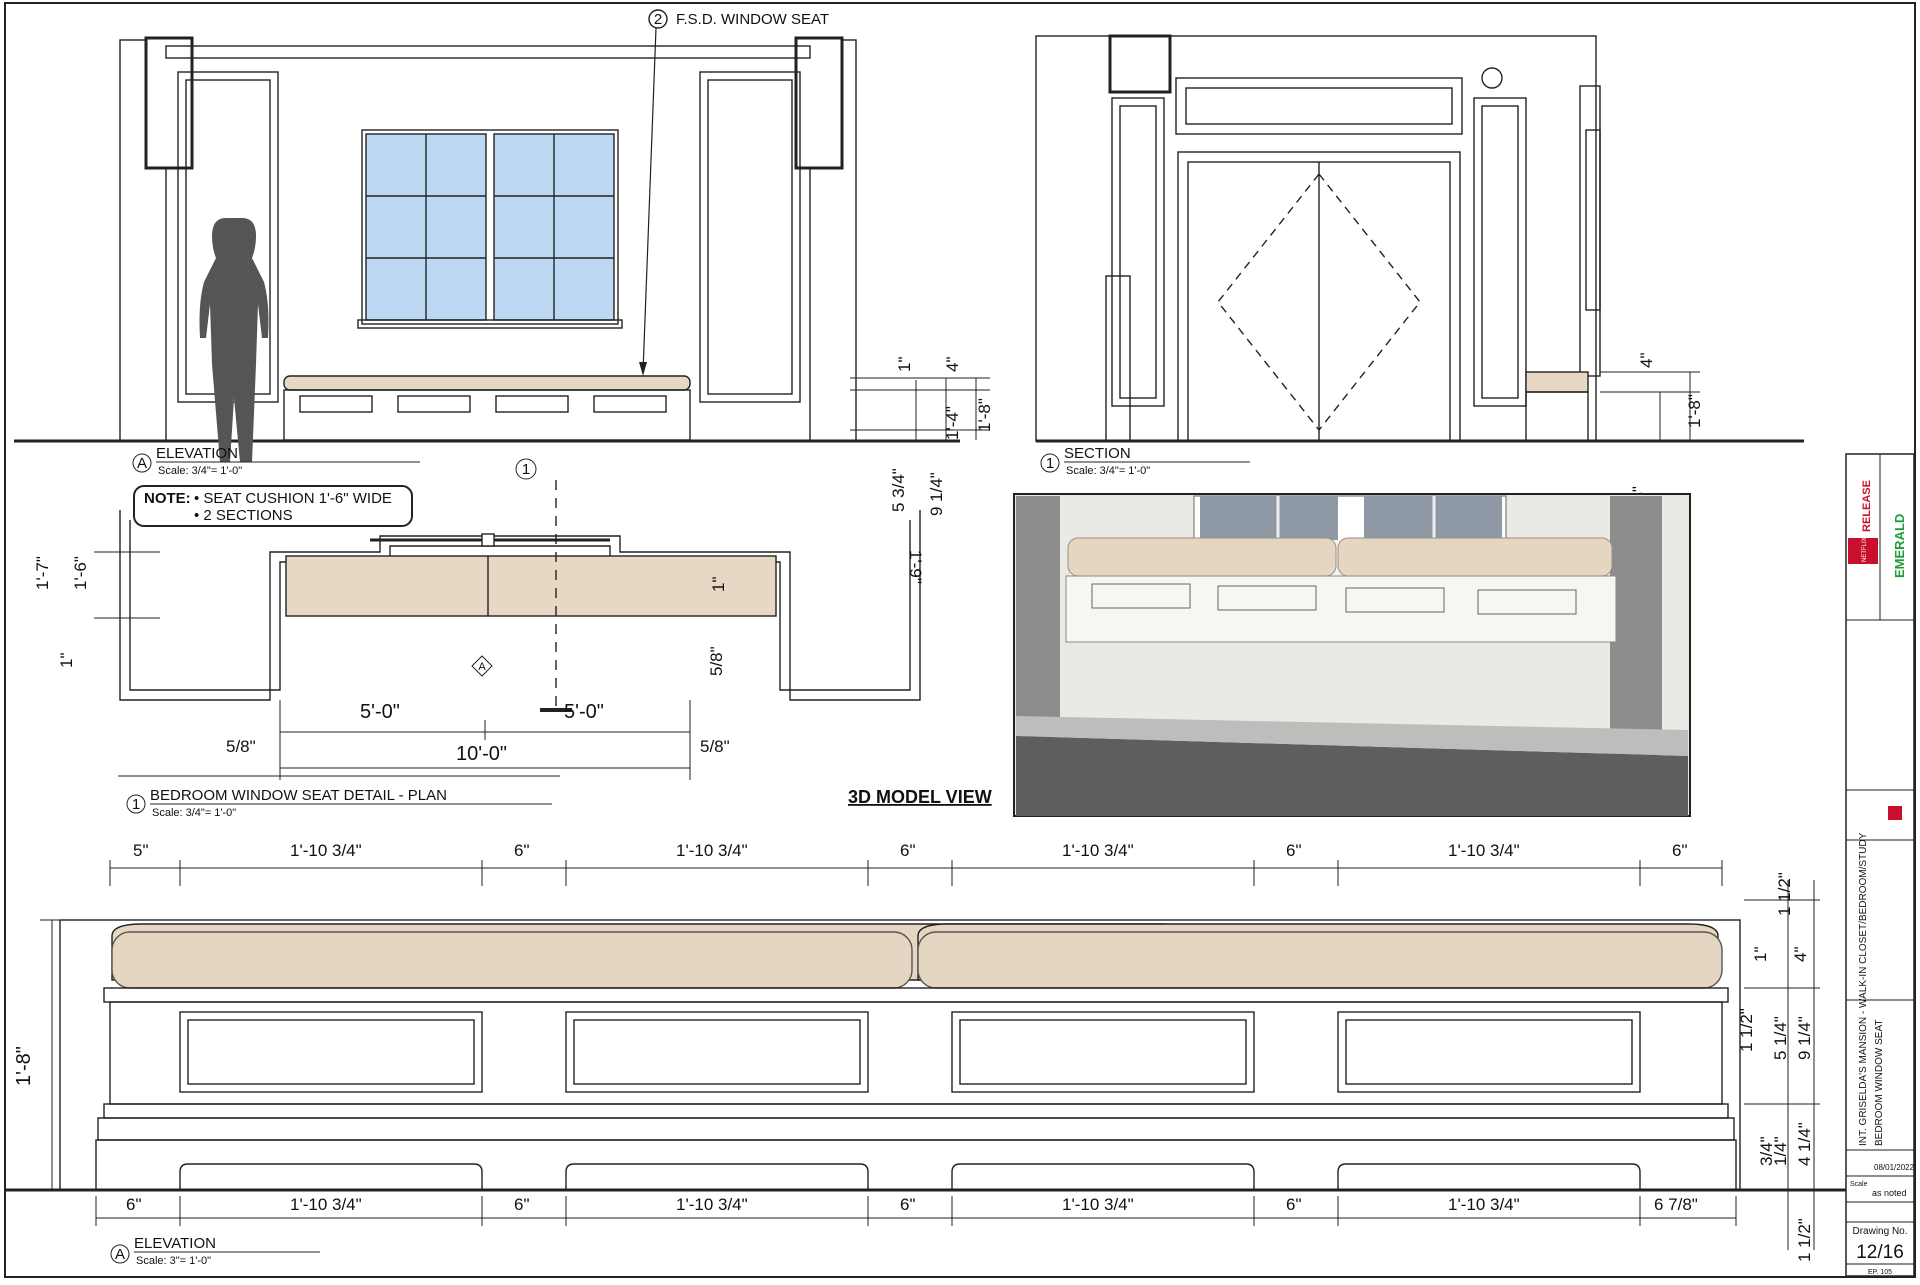 This screenshot has height=1285, width=1920. What do you see at coordinates (1859, 1184) in the screenshot?
I see `svg-text: Scale` at bounding box center [1859, 1184].